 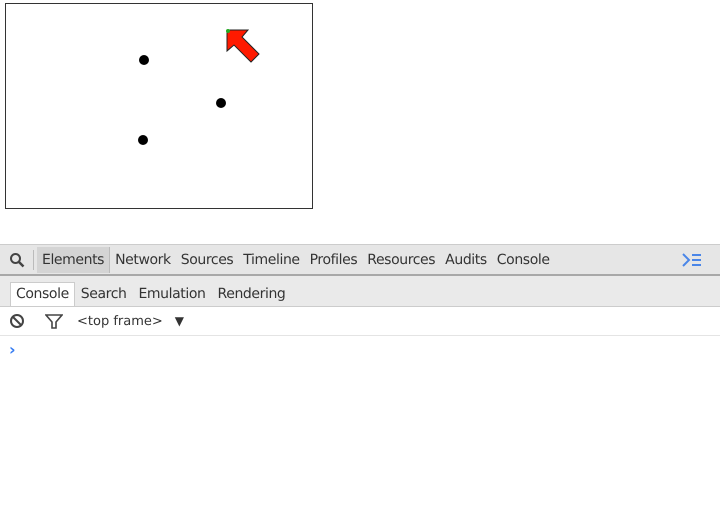 What do you see at coordinates (73, 259) in the screenshot?
I see `panel-tab: Elements` at bounding box center [73, 259].